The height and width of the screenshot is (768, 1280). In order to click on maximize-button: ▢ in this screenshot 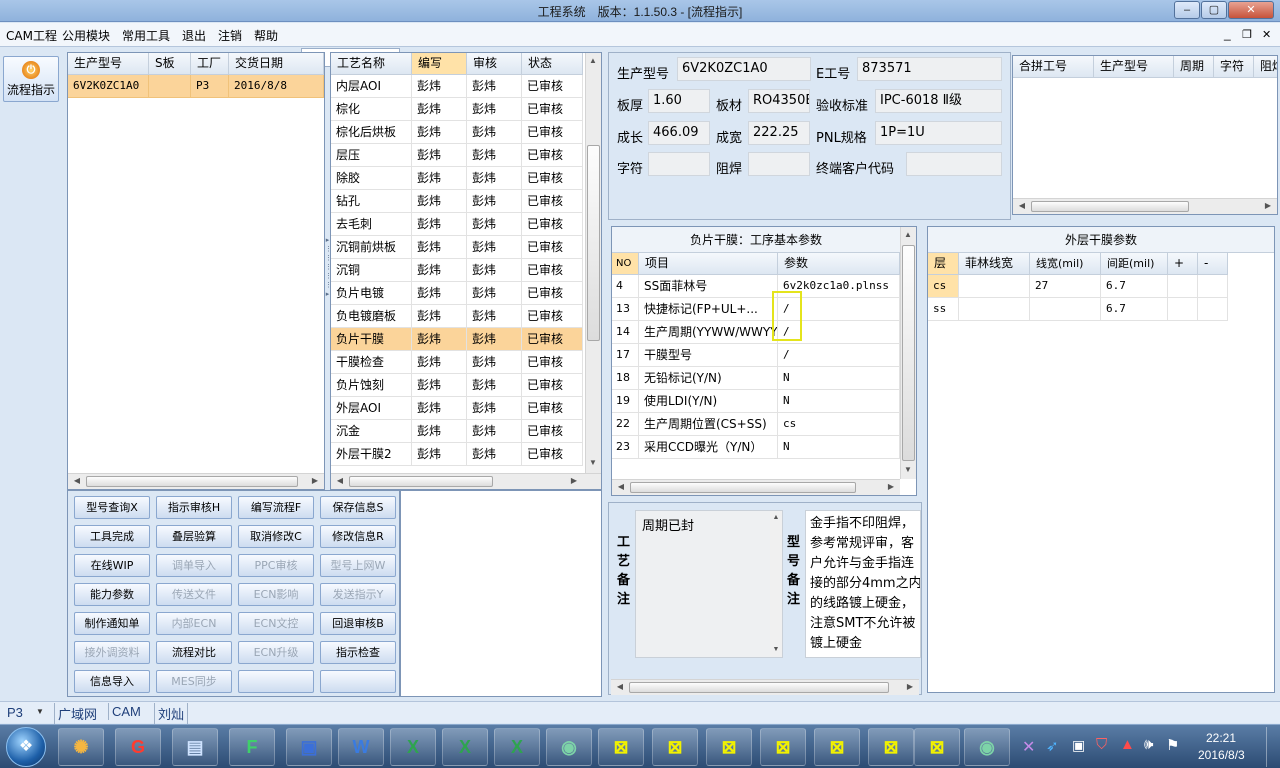, I will do `click(1214, 10)`.